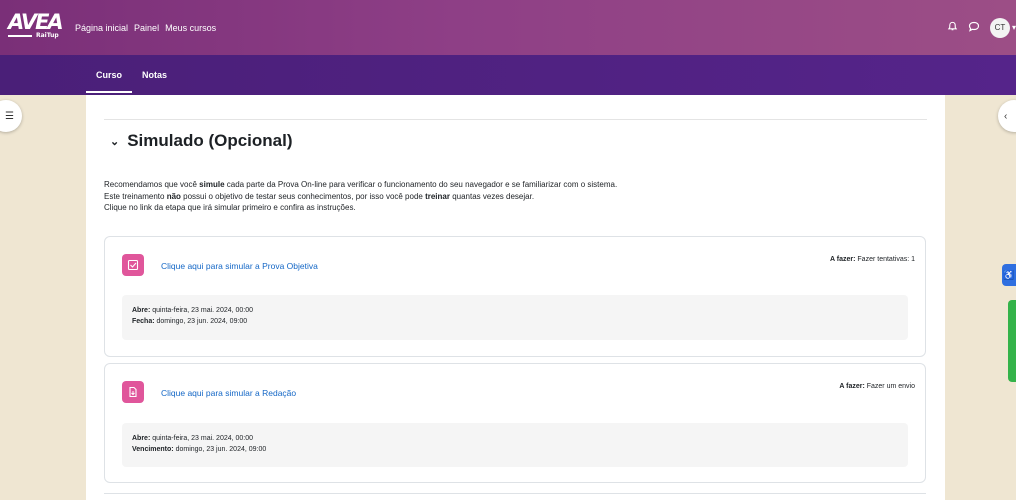 This screenshot has width=1016, height=500. Describe the element at coordinates (47, 35) in the screenshot. I see `logo-subtext: RaiTup` at that location.